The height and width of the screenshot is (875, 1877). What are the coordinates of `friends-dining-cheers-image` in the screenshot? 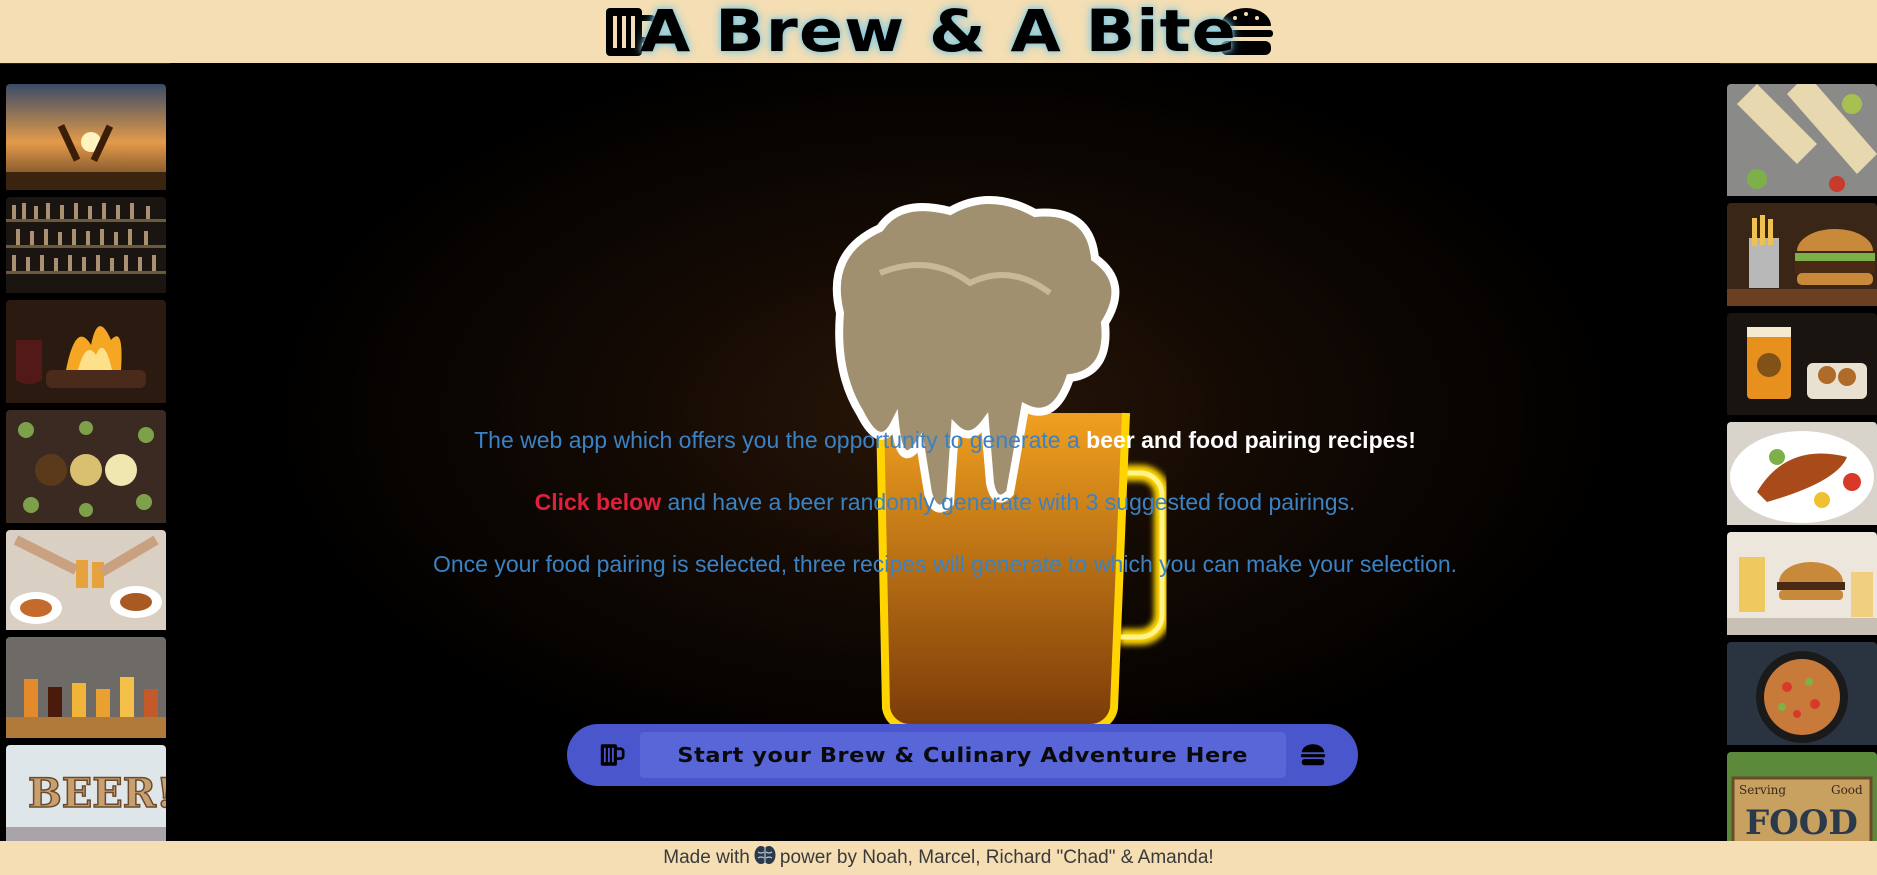 It's located at (86, 582).